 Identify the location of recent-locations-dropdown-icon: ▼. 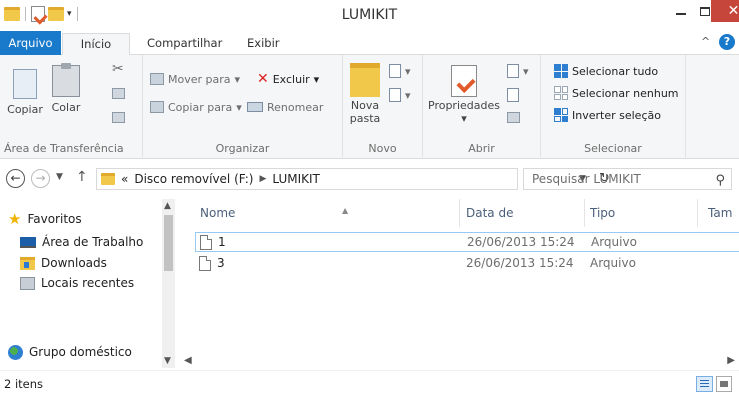
(59, 177).